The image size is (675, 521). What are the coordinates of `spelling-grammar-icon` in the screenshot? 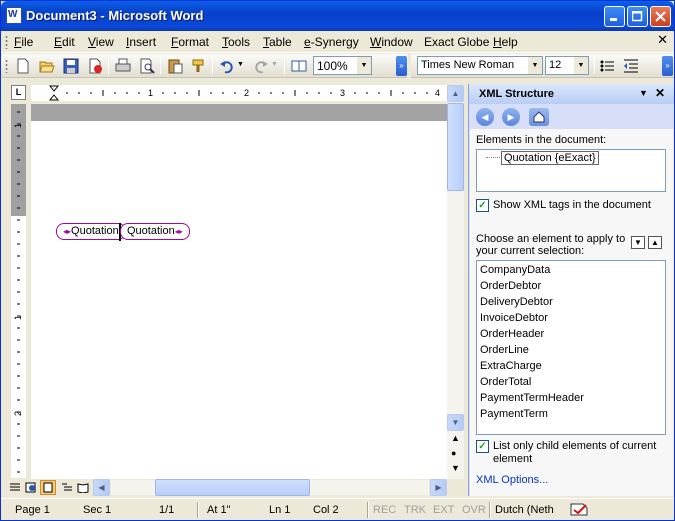 It's located at (580, 509).